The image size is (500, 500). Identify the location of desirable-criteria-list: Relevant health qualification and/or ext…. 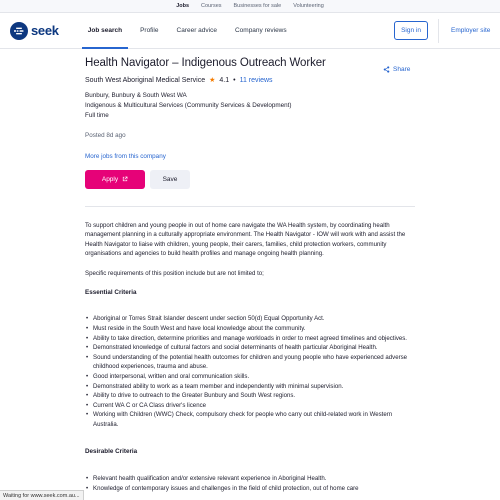
(250, 483).